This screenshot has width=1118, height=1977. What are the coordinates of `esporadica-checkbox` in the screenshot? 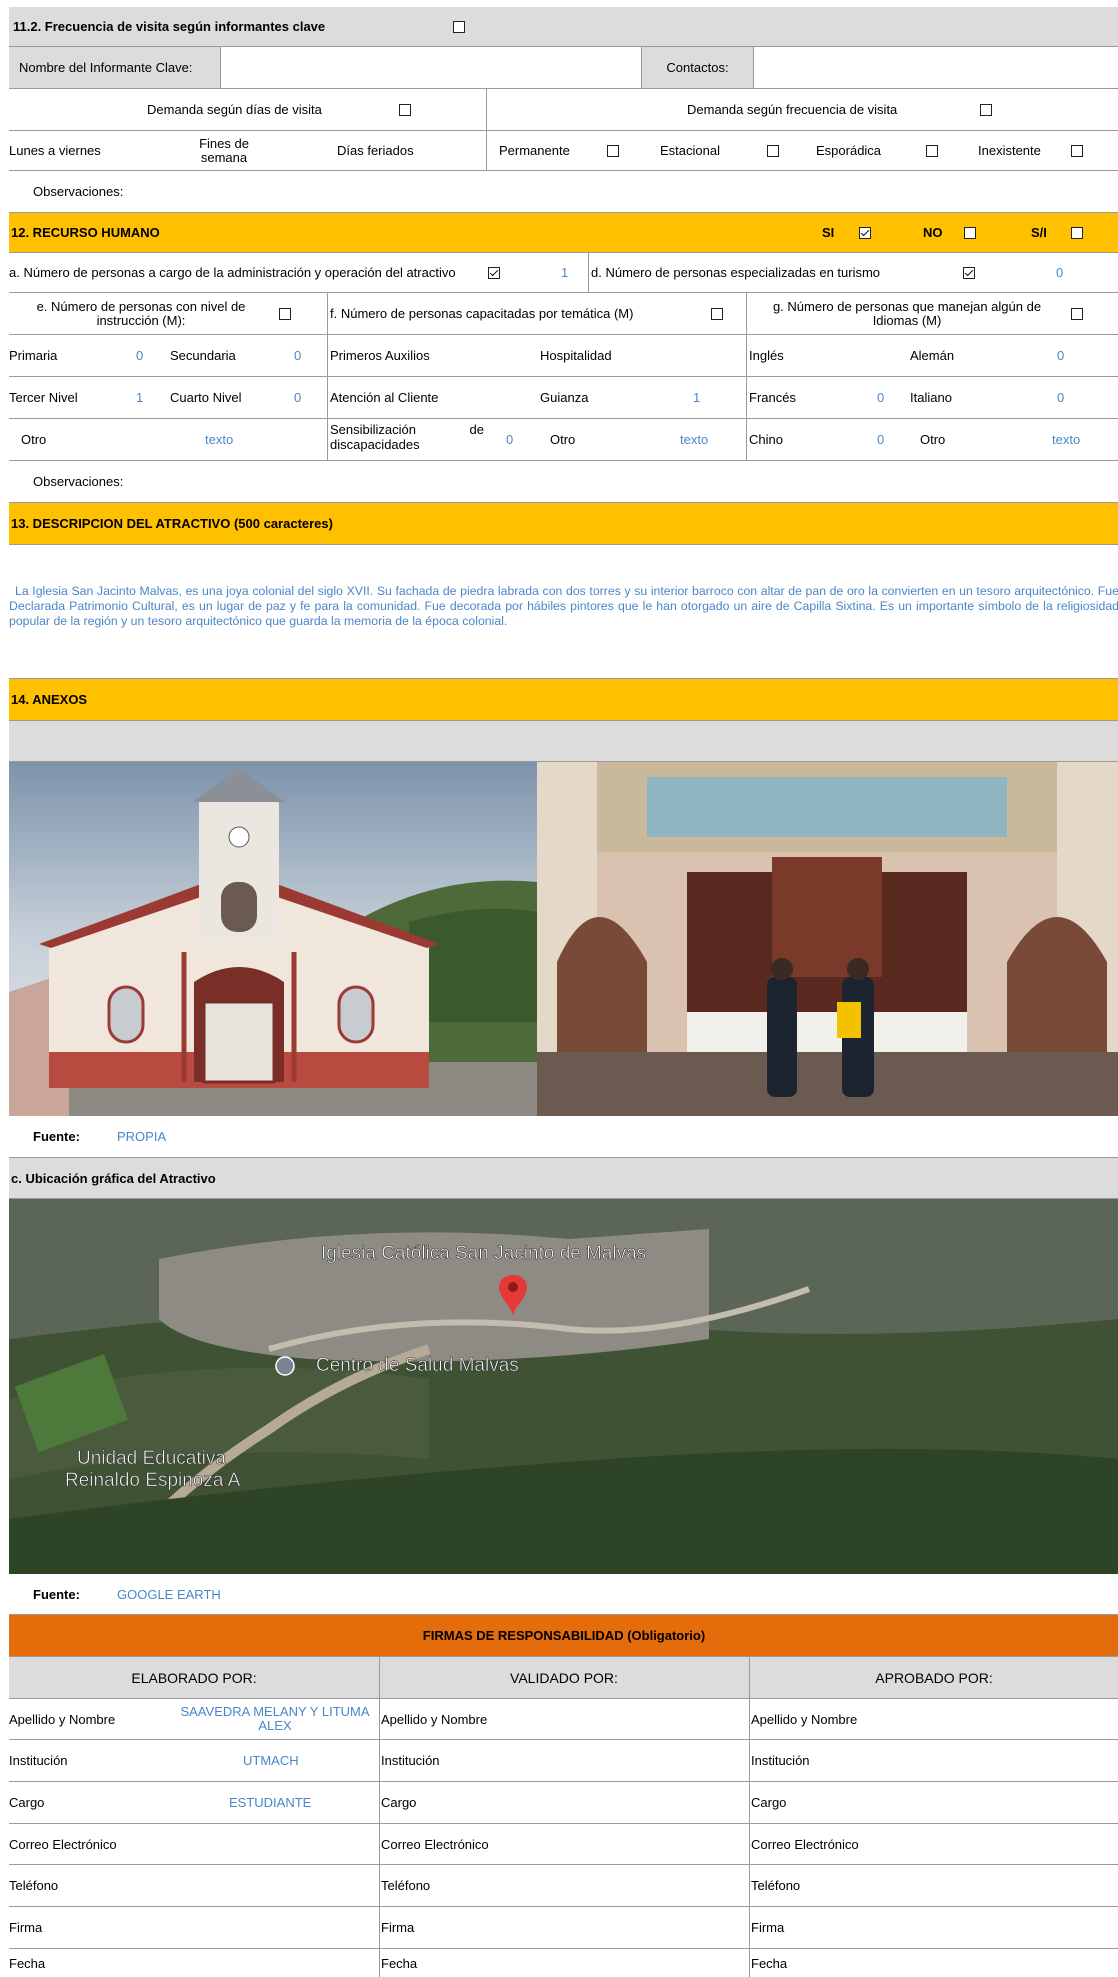 It's located at (932, 150).